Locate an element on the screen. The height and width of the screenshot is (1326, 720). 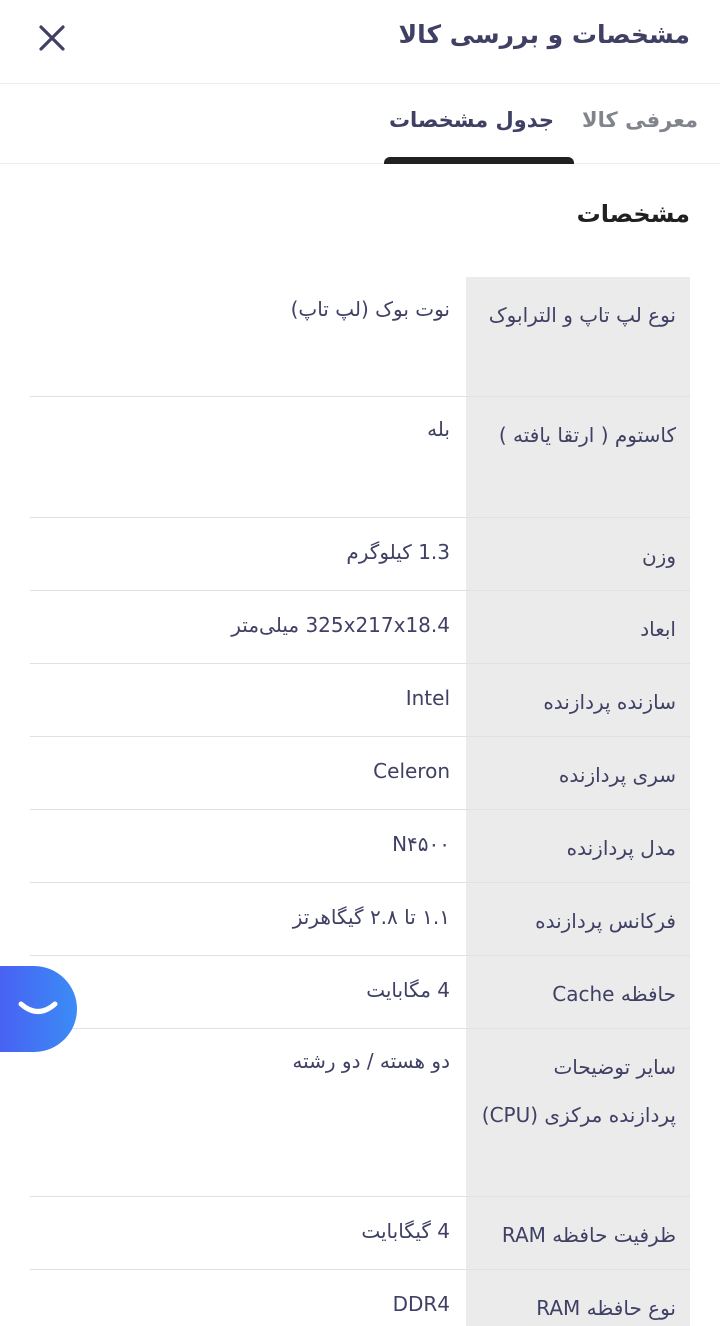
spec-value: DDR4 is located at coordinates (421, 1304).